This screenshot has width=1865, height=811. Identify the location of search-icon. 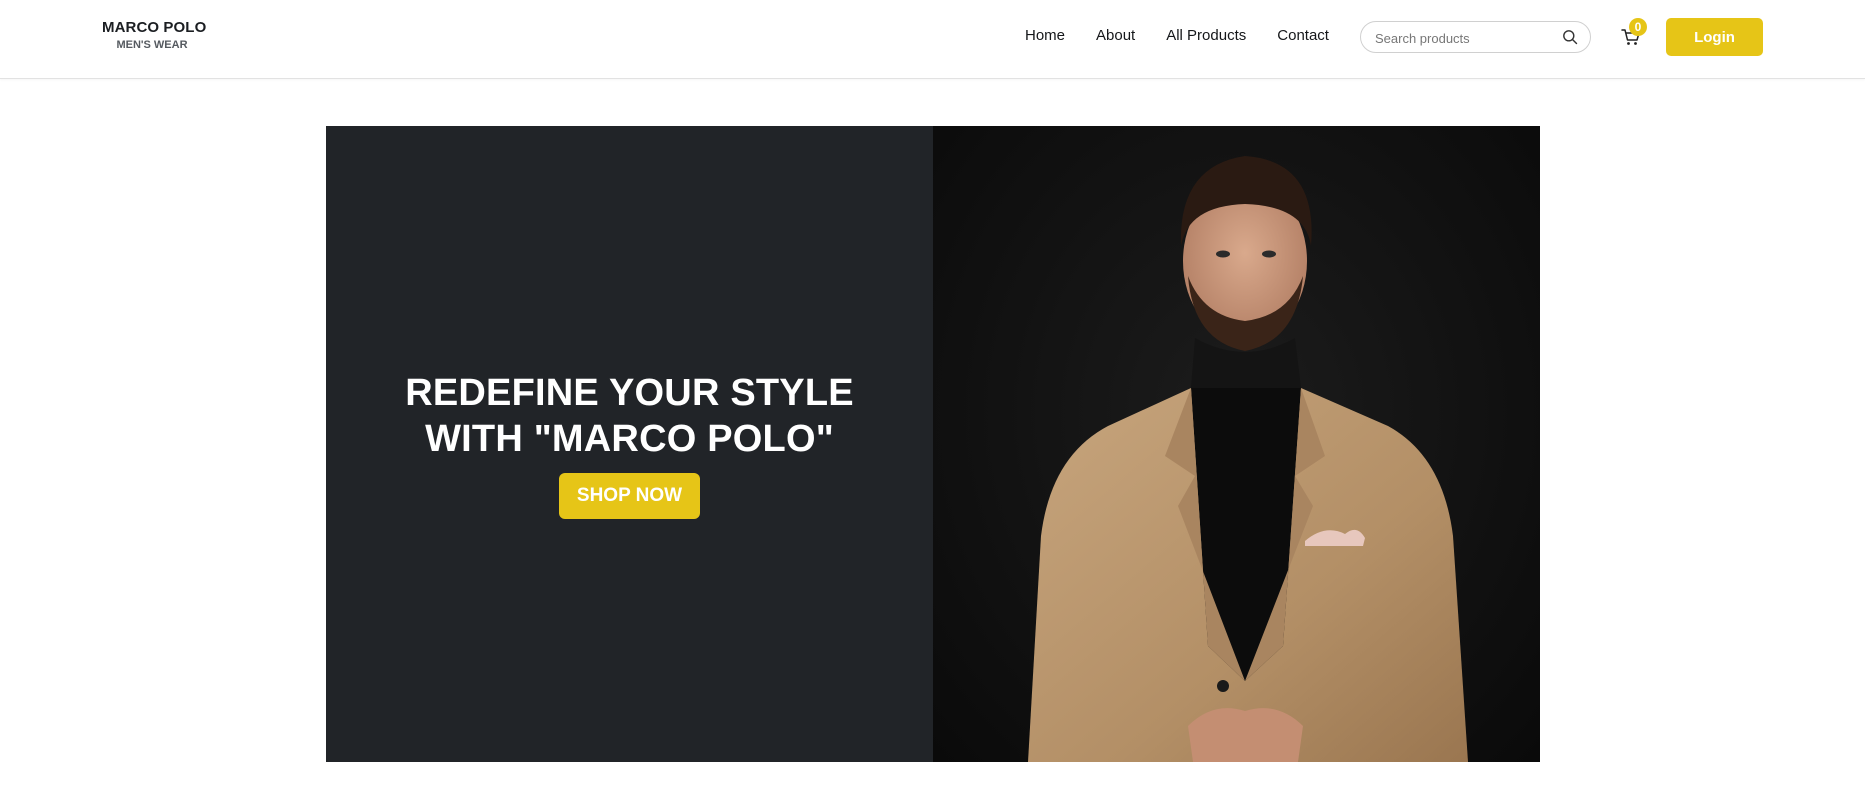
(1570, 37).